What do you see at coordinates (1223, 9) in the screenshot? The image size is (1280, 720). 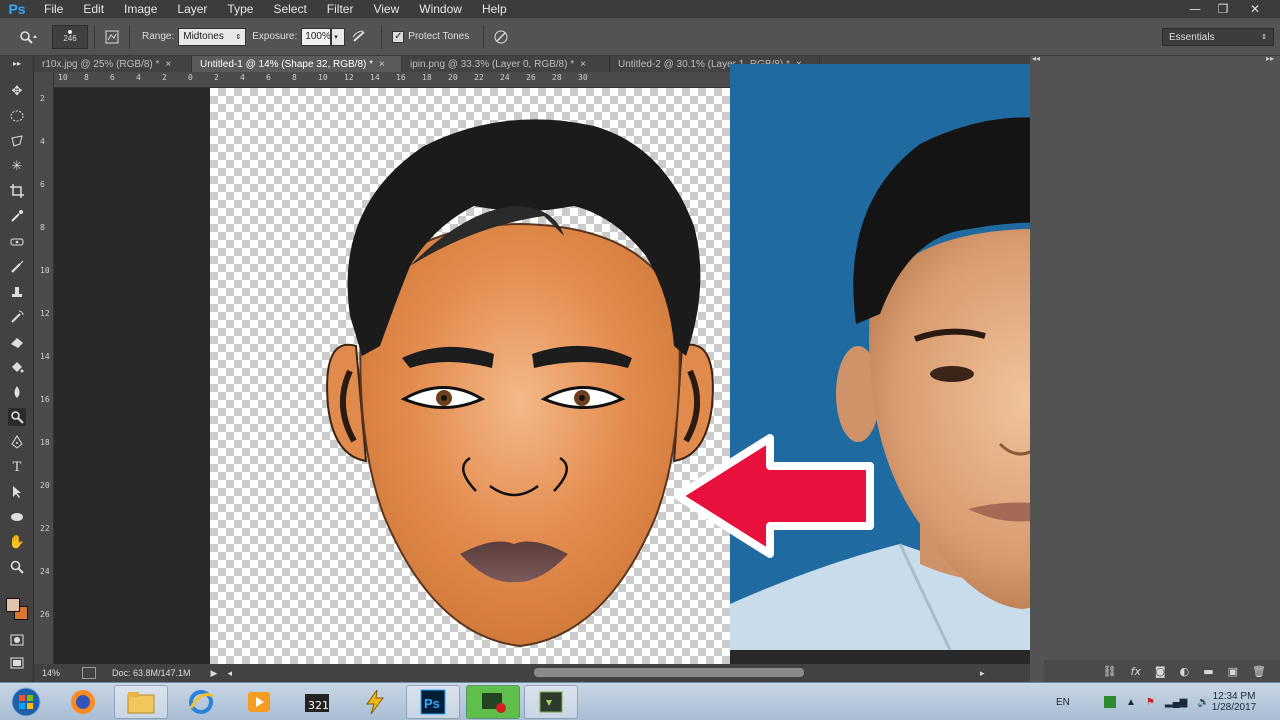 I see `restore-button: ❐` at bounding box center [1223, 9].